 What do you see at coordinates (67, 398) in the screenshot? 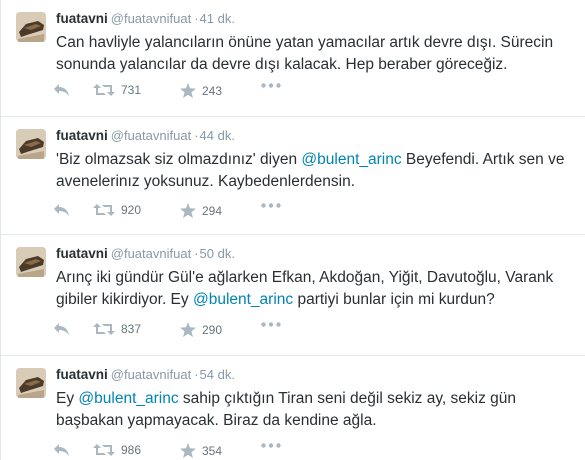
I see `tweet-text-segment: Ey` at bounding box center [67, 398].